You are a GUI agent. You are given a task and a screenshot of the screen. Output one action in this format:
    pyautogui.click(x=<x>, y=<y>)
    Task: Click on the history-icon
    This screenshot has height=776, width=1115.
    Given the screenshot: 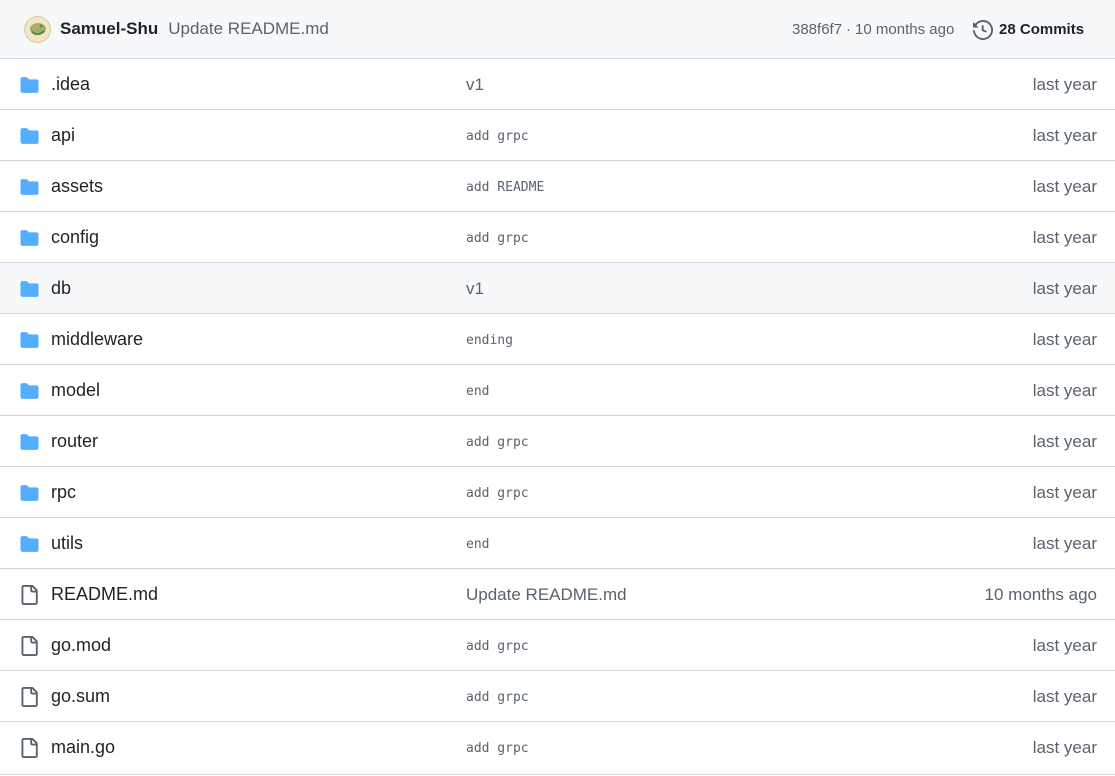 What is the action you would take?
    pyautogui.click(x=983, y=29)
    